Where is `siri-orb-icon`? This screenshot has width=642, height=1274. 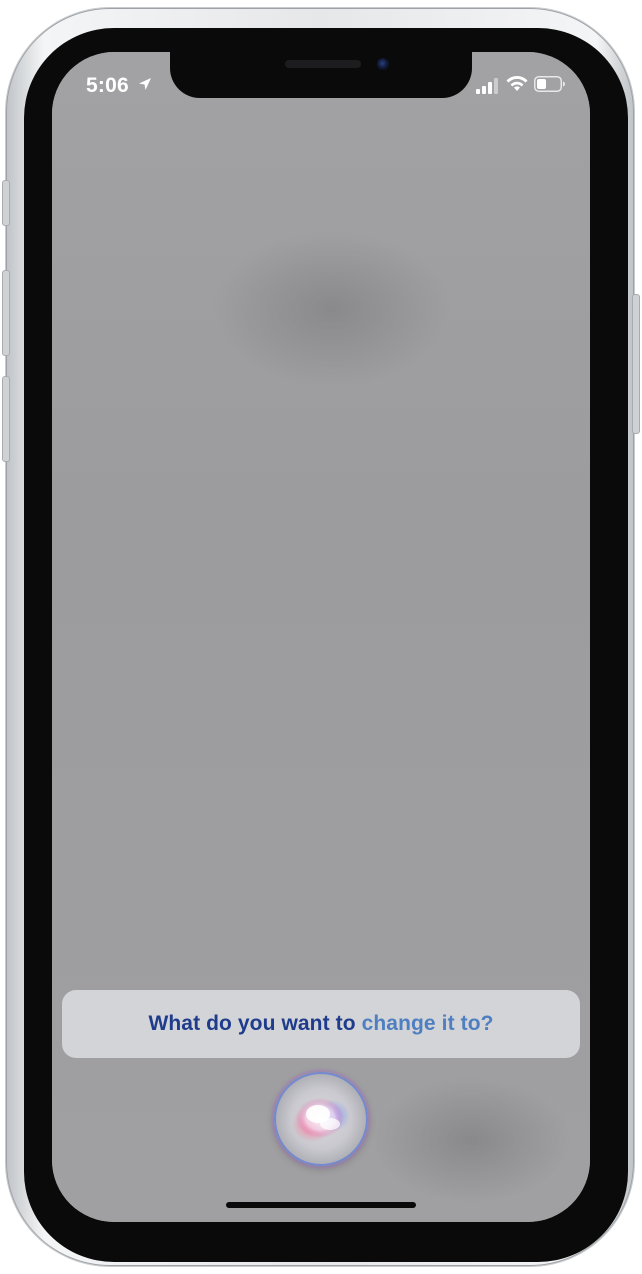 siri-orb-icon is located at coordinates (321, 1120).